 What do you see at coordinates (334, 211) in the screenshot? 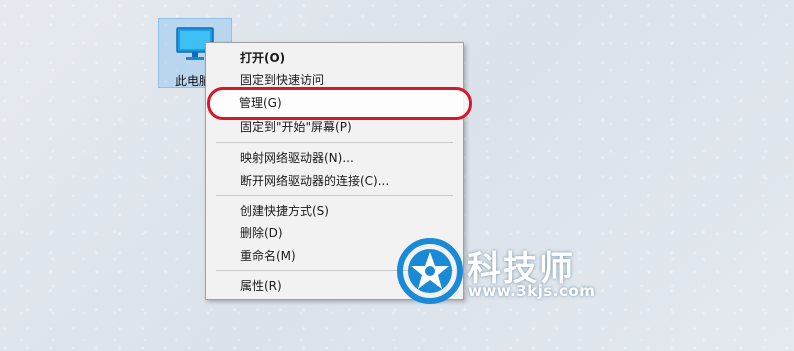
I see `menu-item-create-shortcut: 创建快捷方式(S)` at bounding box center [334, 211].